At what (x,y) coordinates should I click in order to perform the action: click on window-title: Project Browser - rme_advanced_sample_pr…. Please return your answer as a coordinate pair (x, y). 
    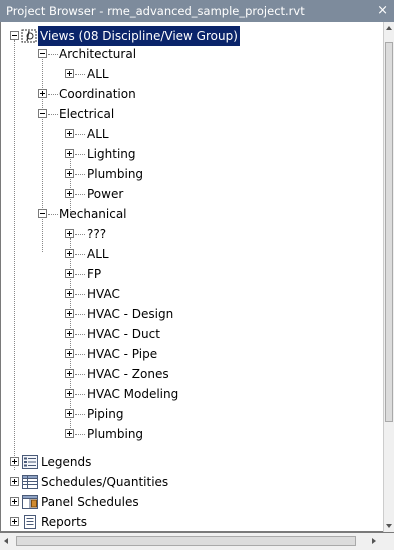
    Looking at the image, I should click on (155, 11).